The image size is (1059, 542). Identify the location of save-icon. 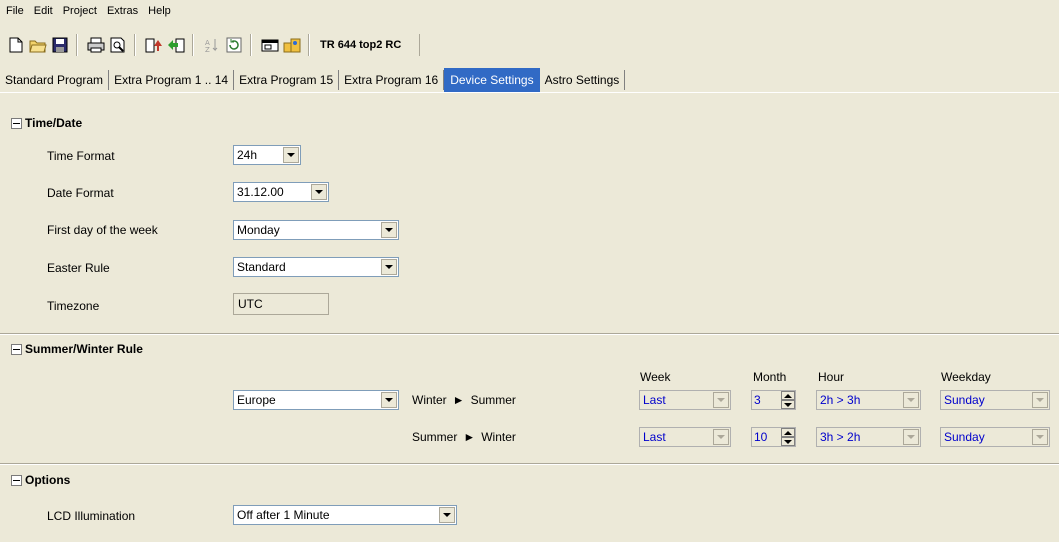
(60, 45).